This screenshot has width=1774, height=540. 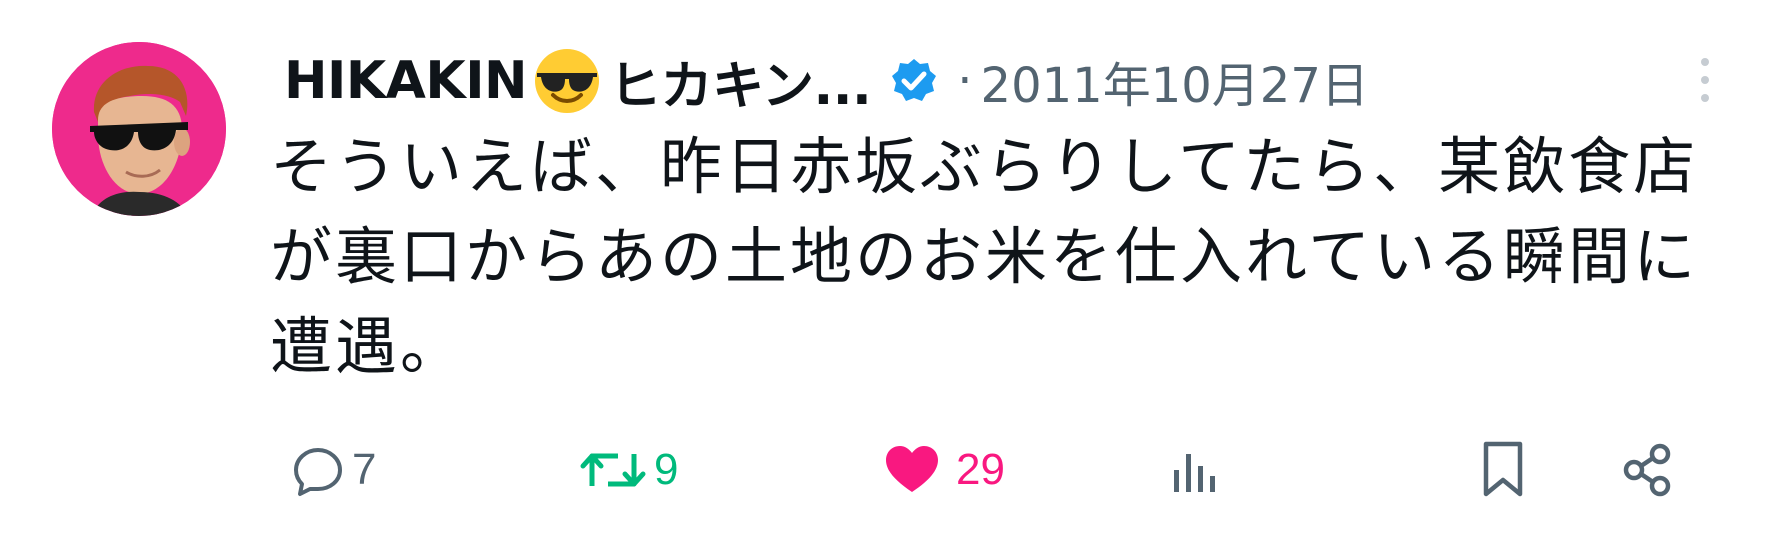 I want to click on avatar-image, so click(x=139, y=129).